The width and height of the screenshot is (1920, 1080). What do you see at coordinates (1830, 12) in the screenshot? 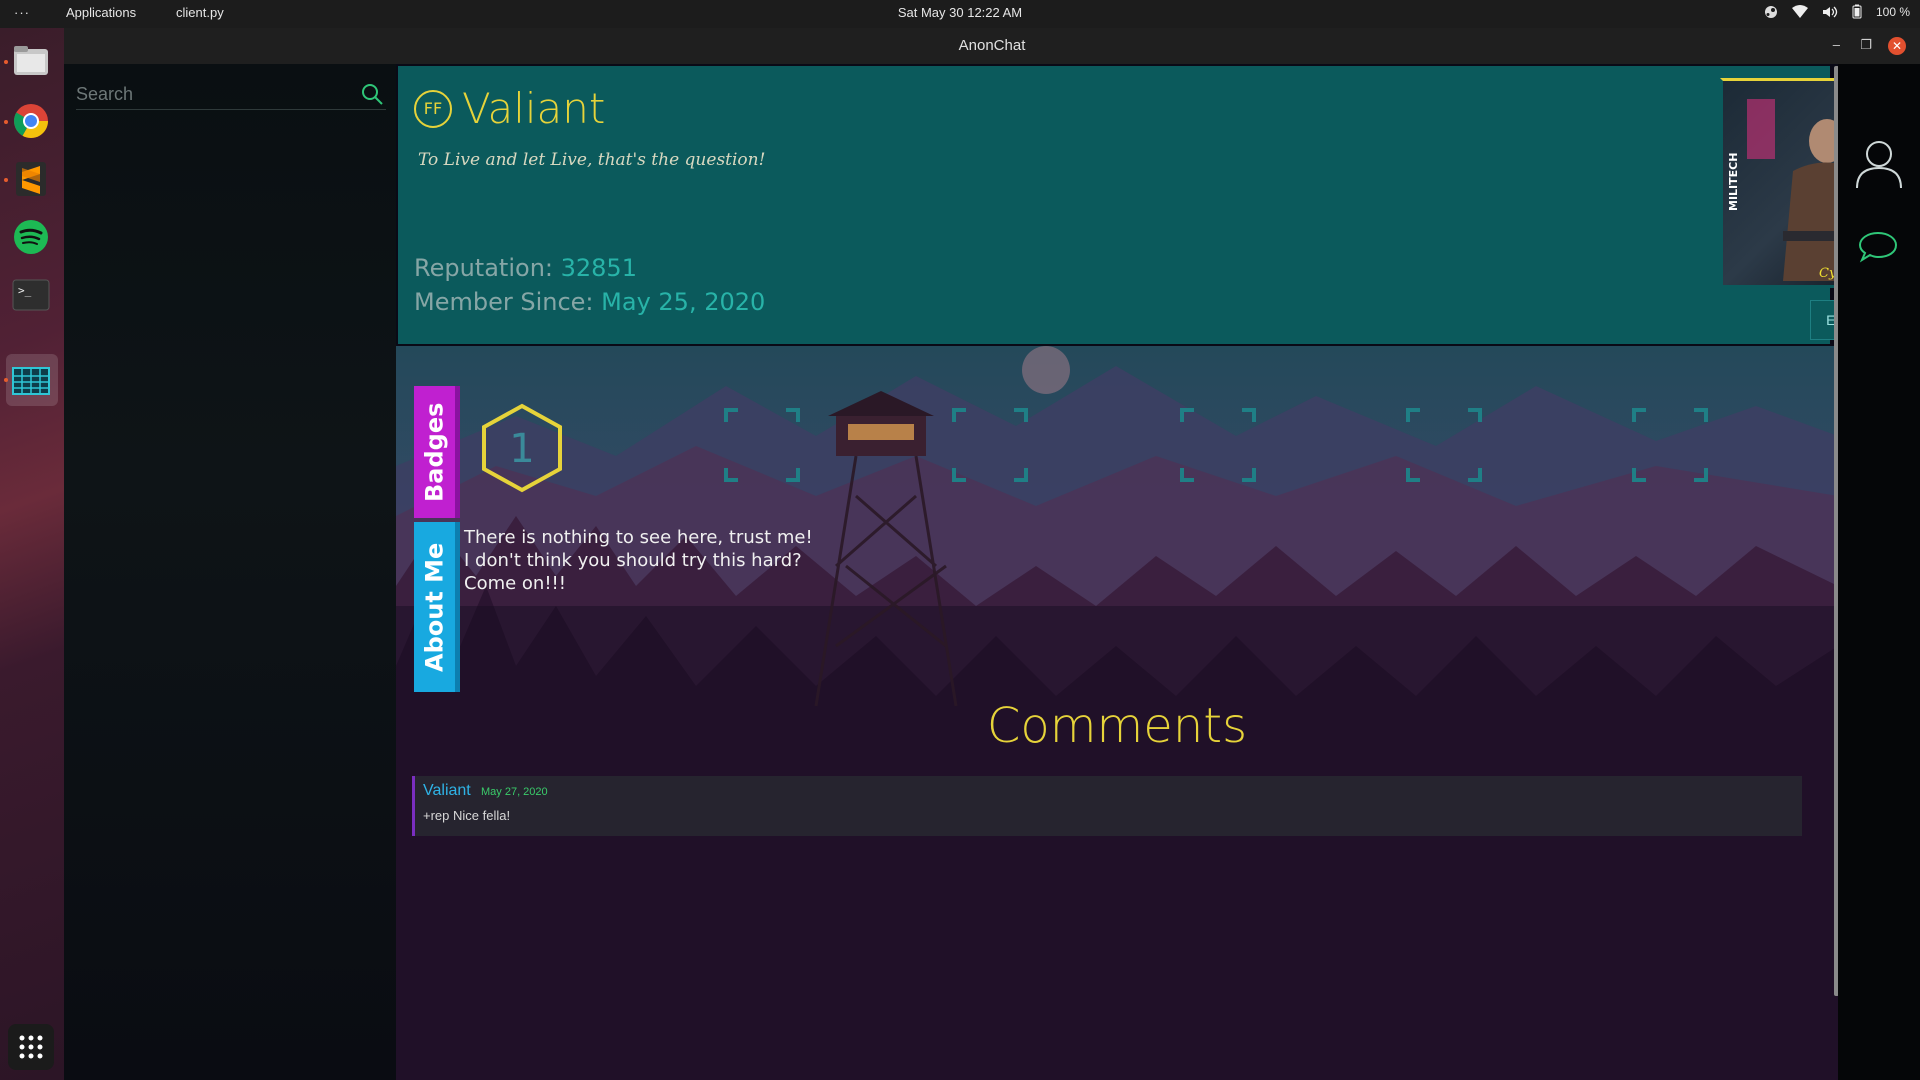
I see `volume-icon` at bounding box center [1830, 12].